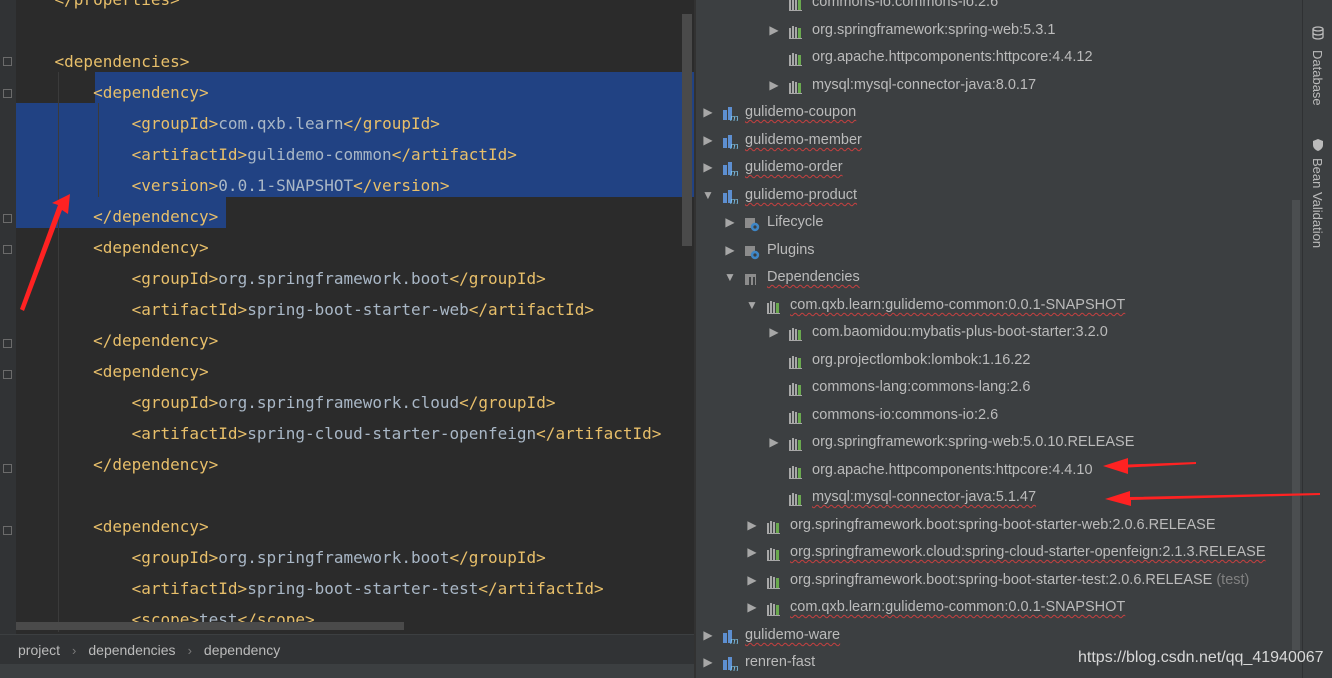 Image resolution: width=1332 pixels, height=678 pixels. I want to click on tree-node-label: Lifecycle, so click(795, 222).